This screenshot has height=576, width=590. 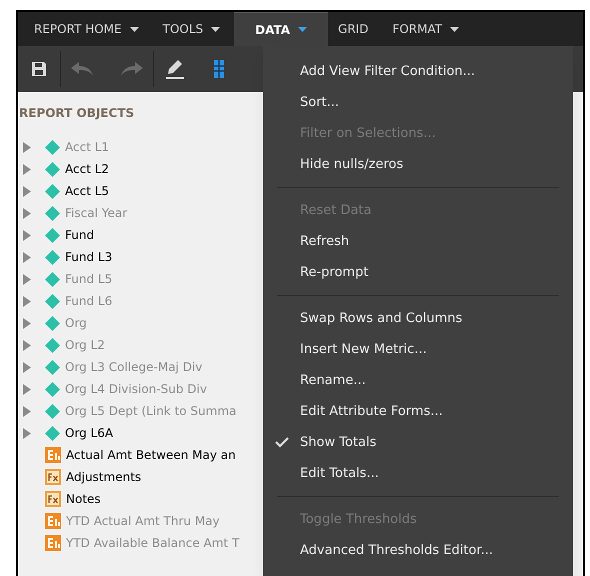 What do you see at coordinates (133, 367) in the screenshot?
I see `item-label: Org L3 College-Maj Div` at bounding box center [133, 367].